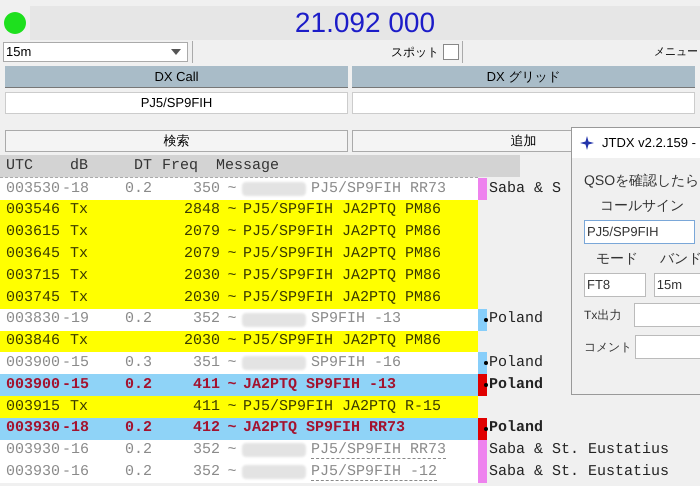  What do you see at coordinates (649, 143) in the screenshot?
I see `dialog-title: JTDX v2.2.159 -` at bounding box center [649, 143].